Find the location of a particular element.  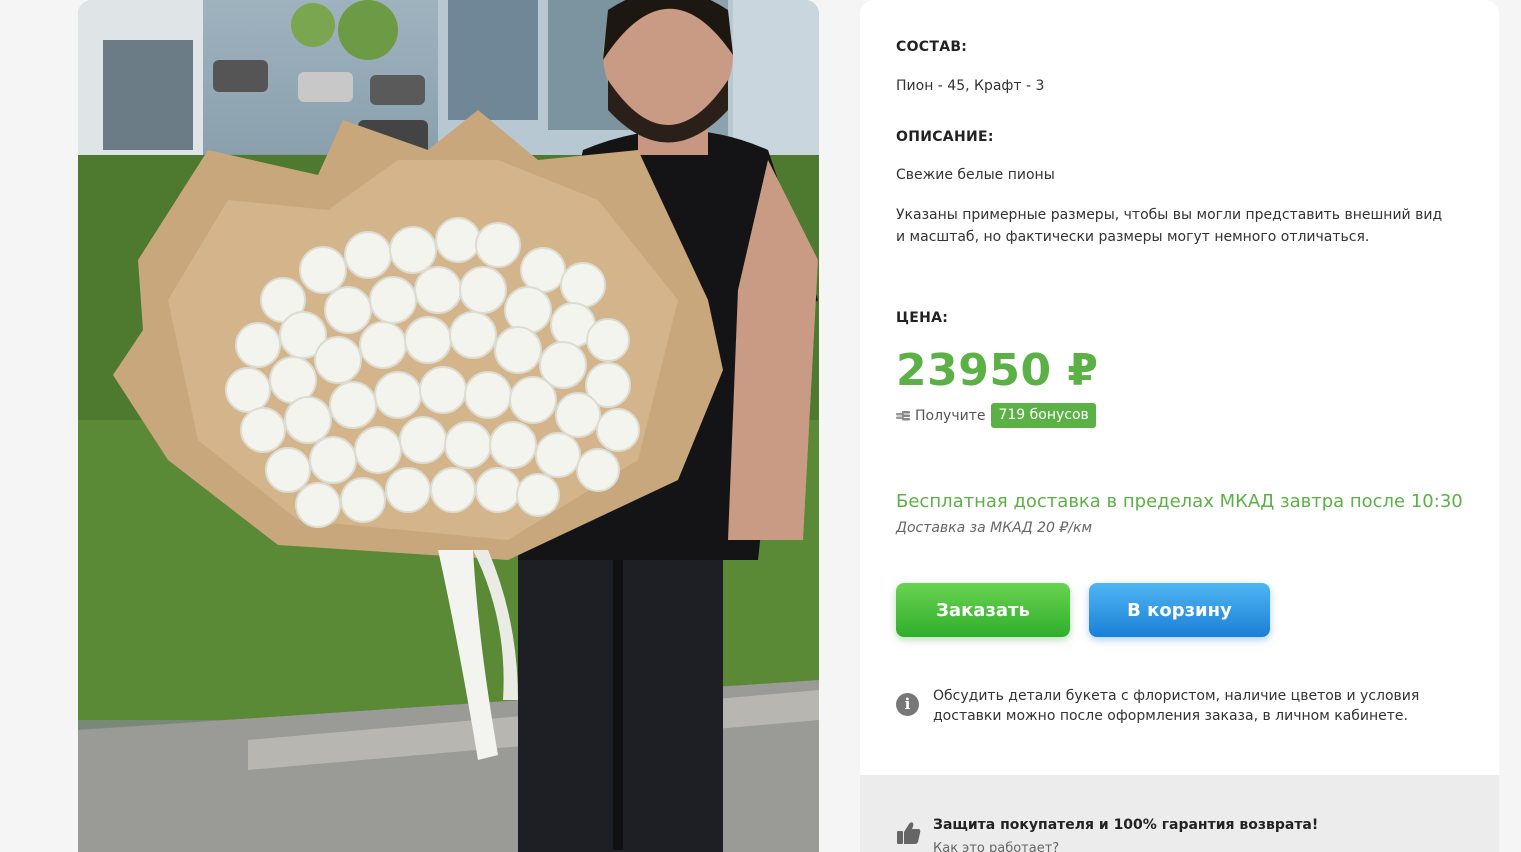

bonus-prefix: Получите is located at coordinates (950, 415).